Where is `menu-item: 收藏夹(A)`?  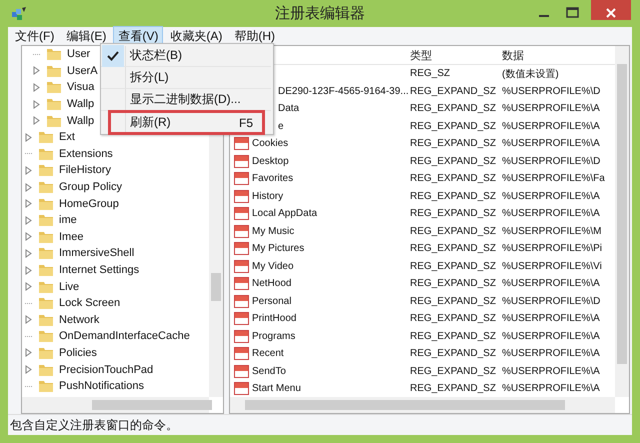
menu-item: 收藏夹(A) is located at coordinates (196, 36).